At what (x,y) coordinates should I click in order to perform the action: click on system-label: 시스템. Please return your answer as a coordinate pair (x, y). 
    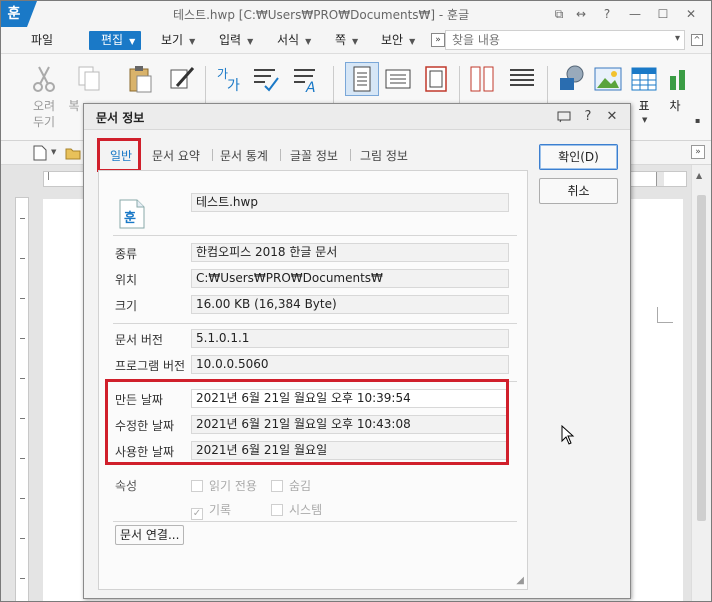
    Looking at the image, I should click on (306, 510).